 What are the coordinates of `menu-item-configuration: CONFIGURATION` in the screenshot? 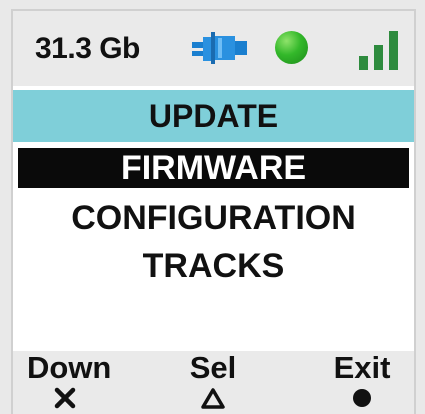 It's located at (213, 218).